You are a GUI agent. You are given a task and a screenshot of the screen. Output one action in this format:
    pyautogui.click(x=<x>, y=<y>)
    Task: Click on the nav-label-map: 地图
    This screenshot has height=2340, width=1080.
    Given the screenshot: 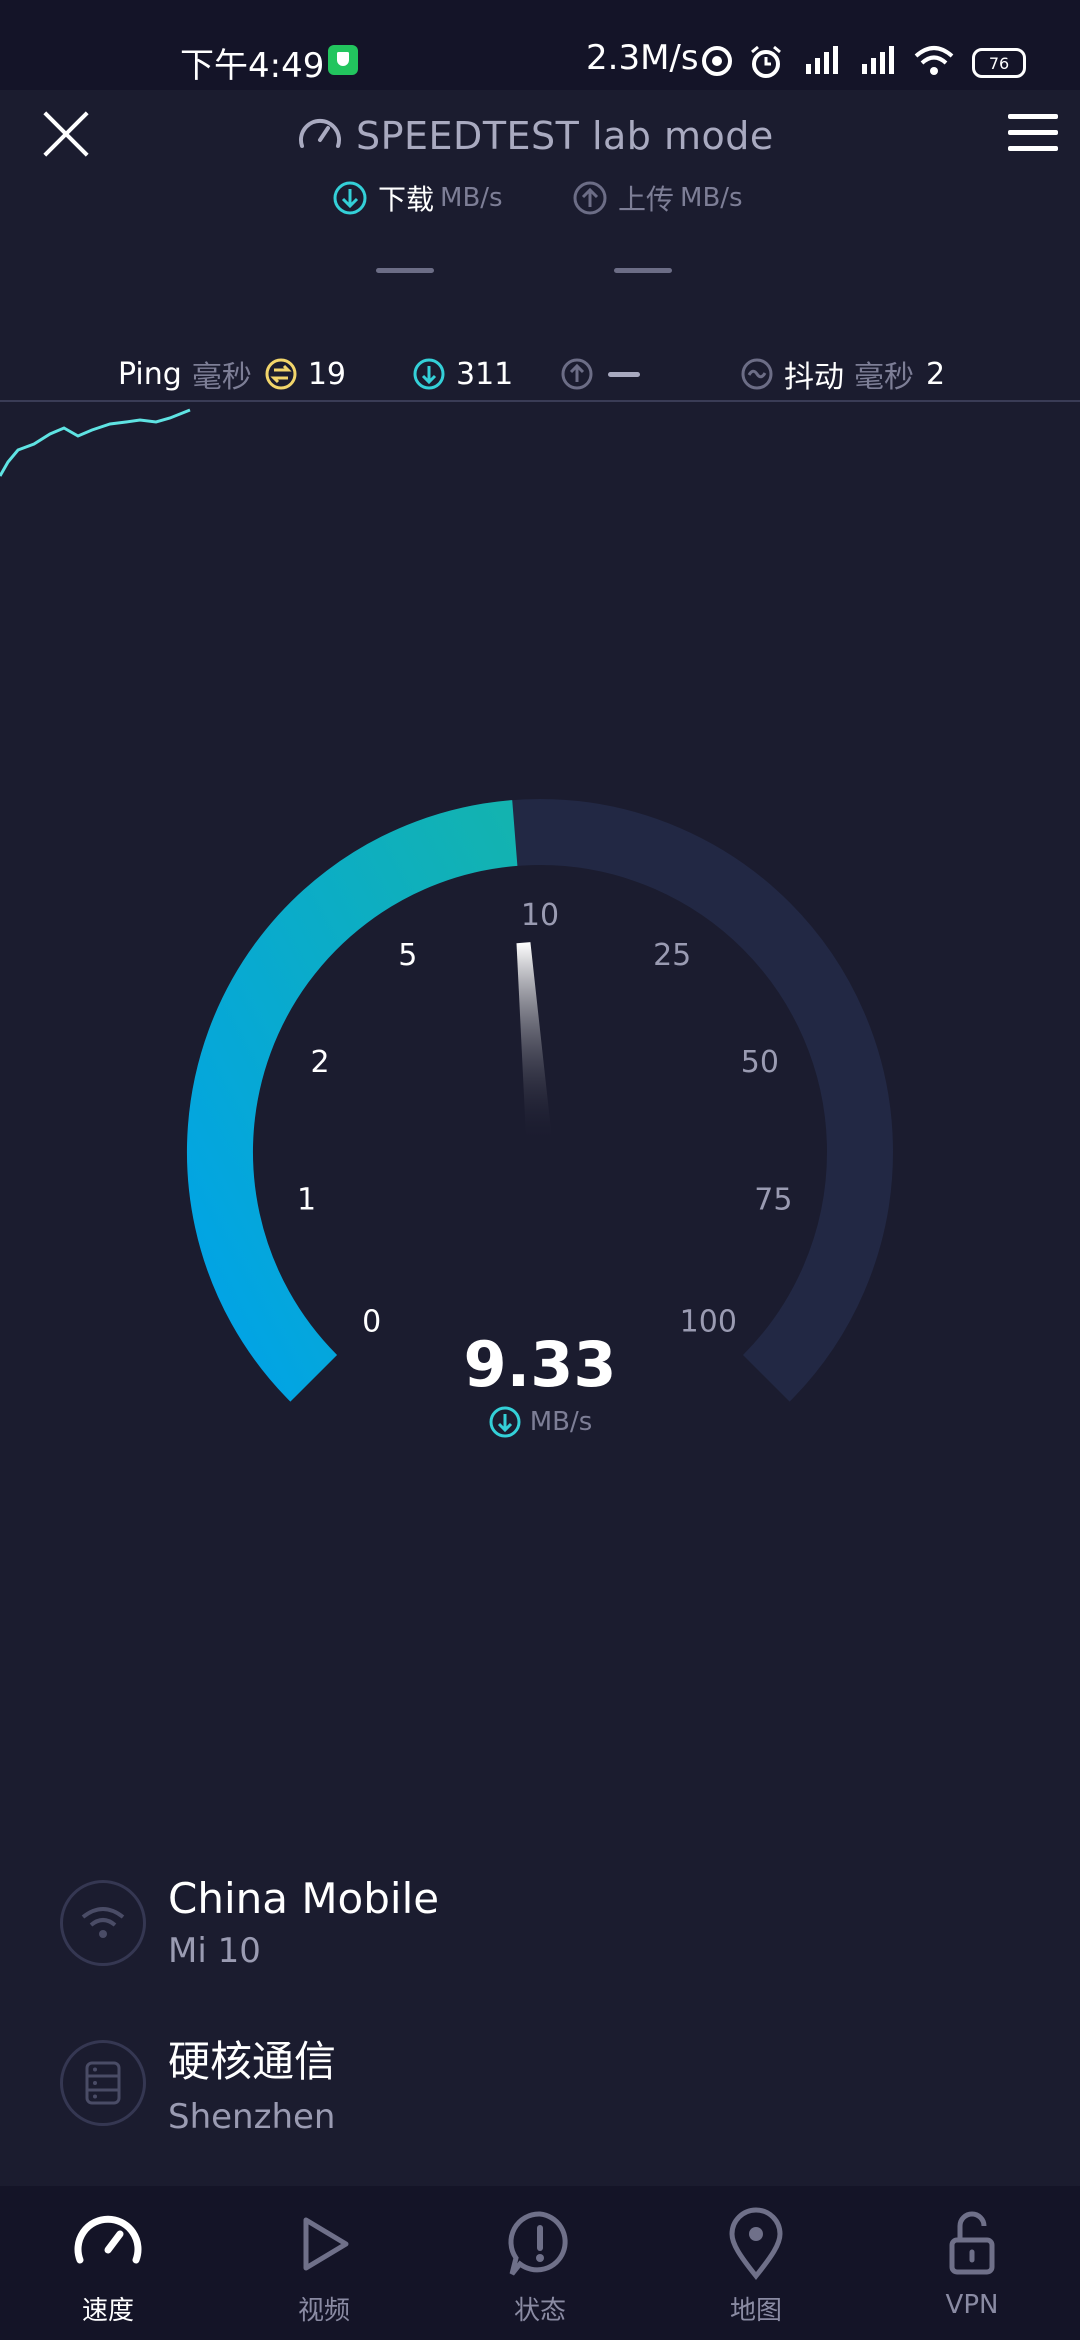 What is the action you would take?
    pyautogui.click(x=755, y=2311)
    